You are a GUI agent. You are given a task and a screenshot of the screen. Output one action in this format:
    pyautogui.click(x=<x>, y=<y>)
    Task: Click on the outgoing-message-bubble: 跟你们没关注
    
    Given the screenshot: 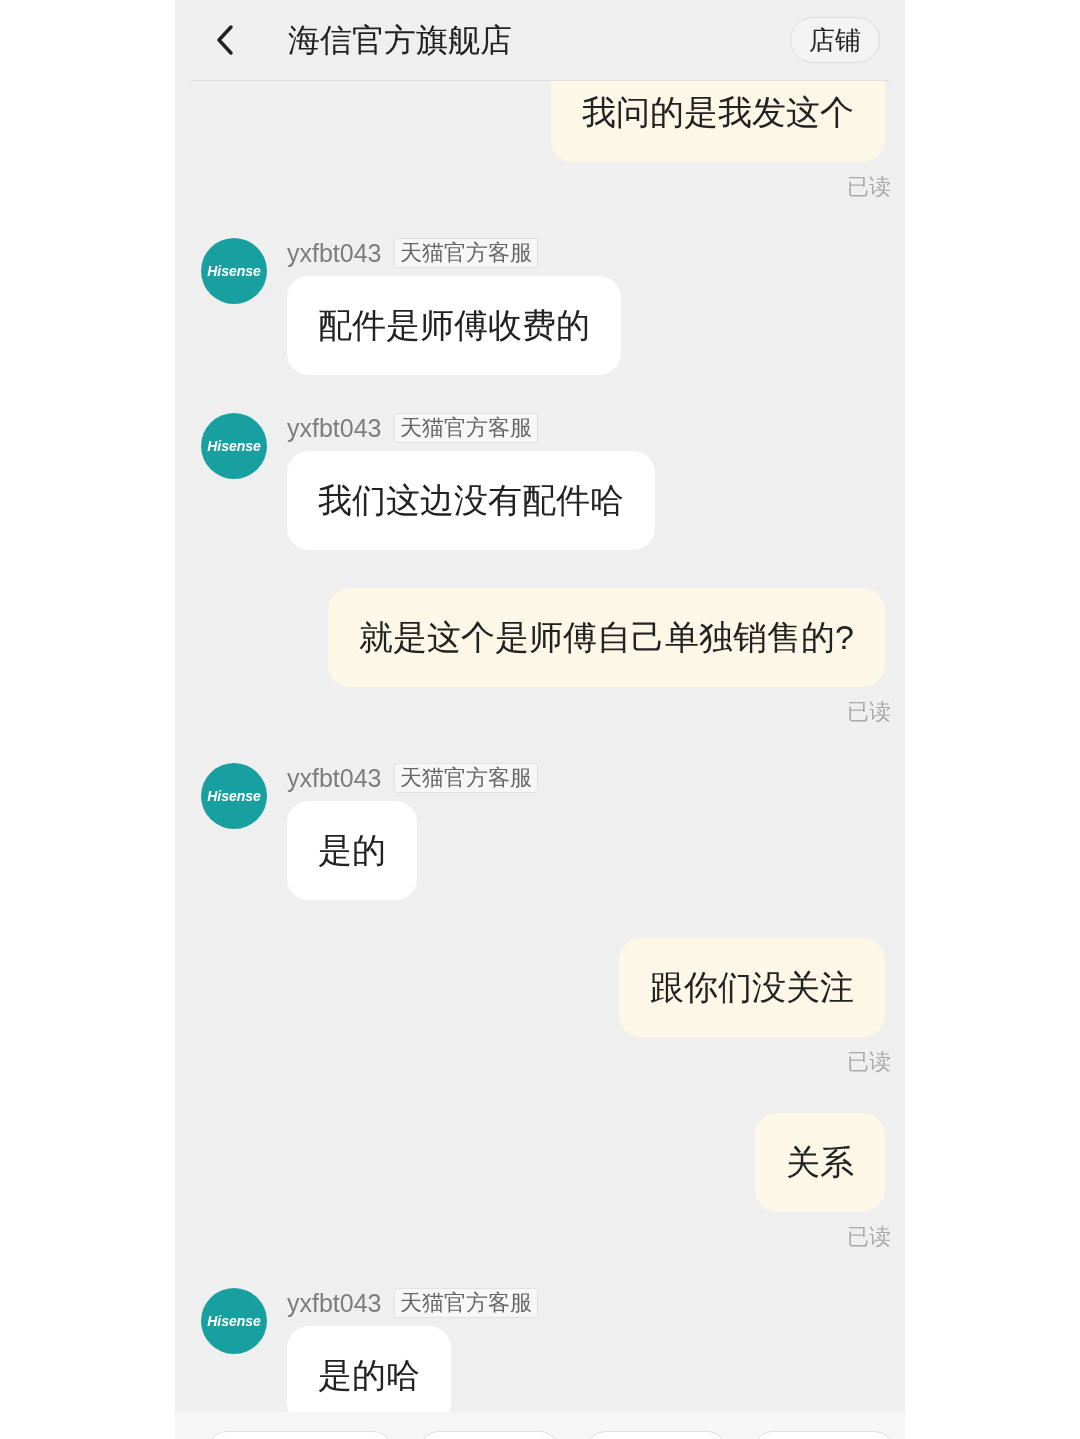 What is the action you would take?
    pyautogui.click(x=752, y=987)
    